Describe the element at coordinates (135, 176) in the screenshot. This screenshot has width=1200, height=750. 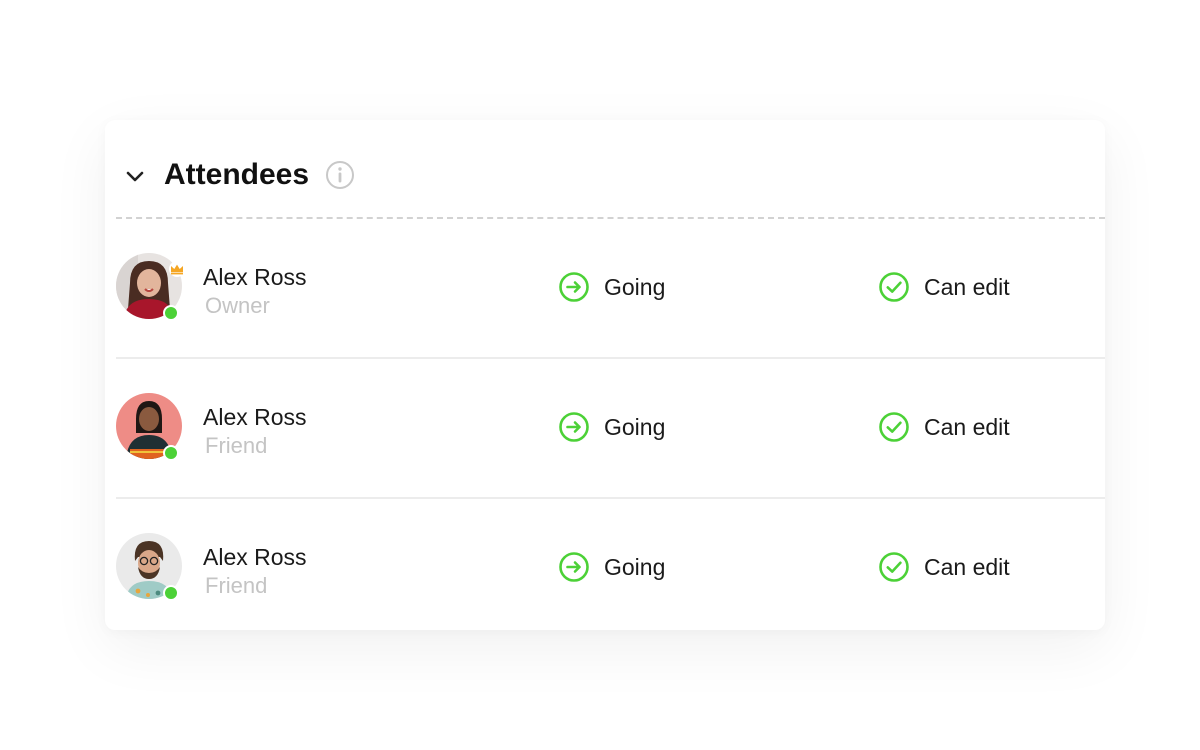
I see `chevron-down-icon` at that location.